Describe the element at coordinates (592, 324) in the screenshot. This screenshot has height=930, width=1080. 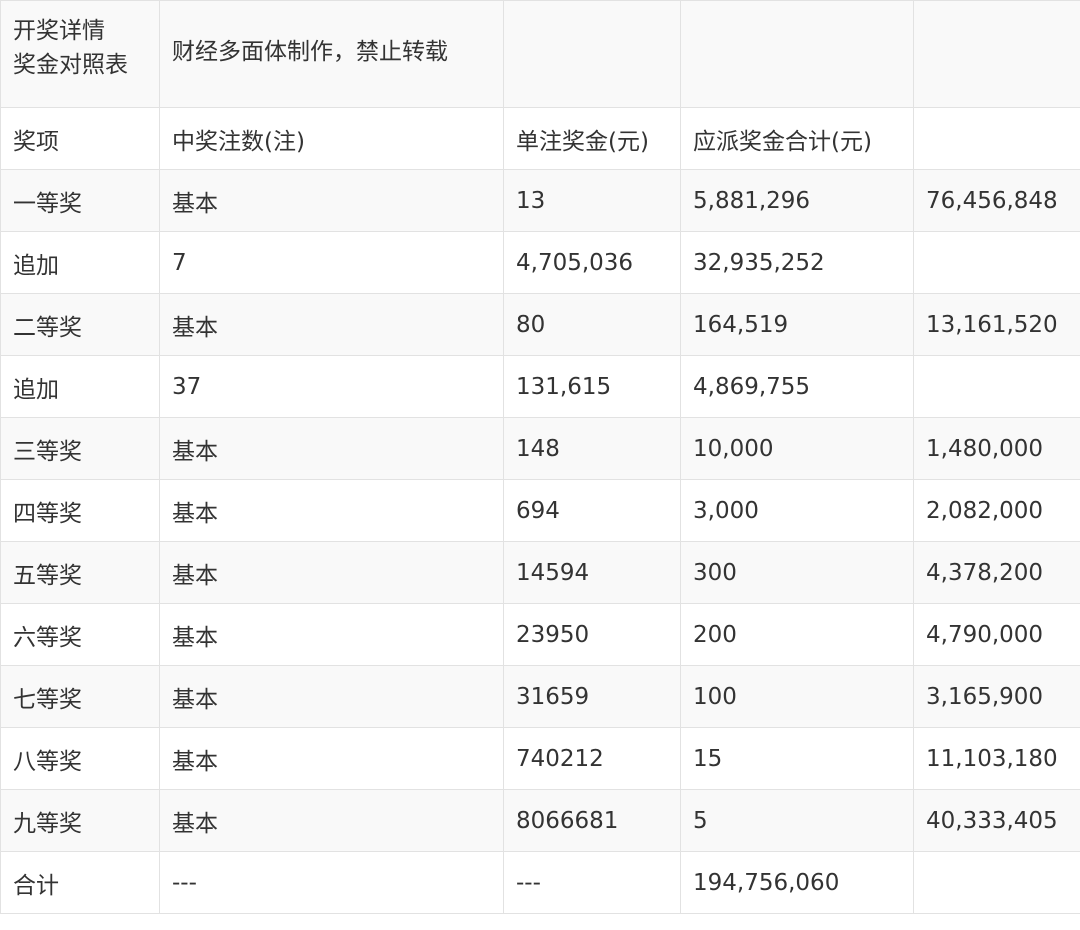
I see `unit-prize-cell: 80` at that location.